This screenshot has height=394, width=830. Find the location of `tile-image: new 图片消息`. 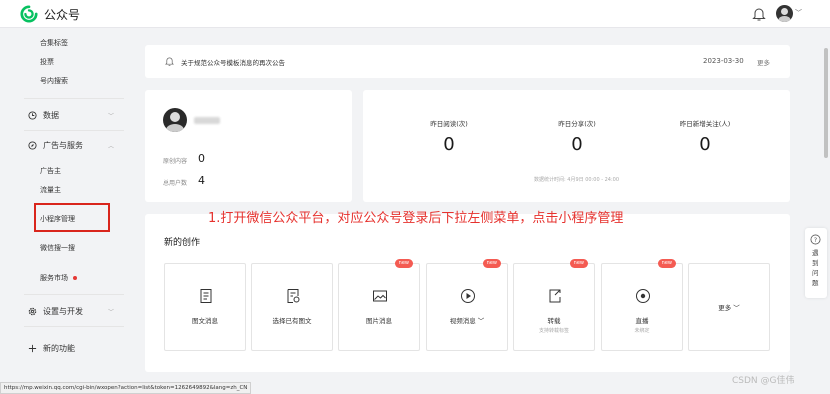

tile-image: new 图片消息 is located at coordinates (379, 305).